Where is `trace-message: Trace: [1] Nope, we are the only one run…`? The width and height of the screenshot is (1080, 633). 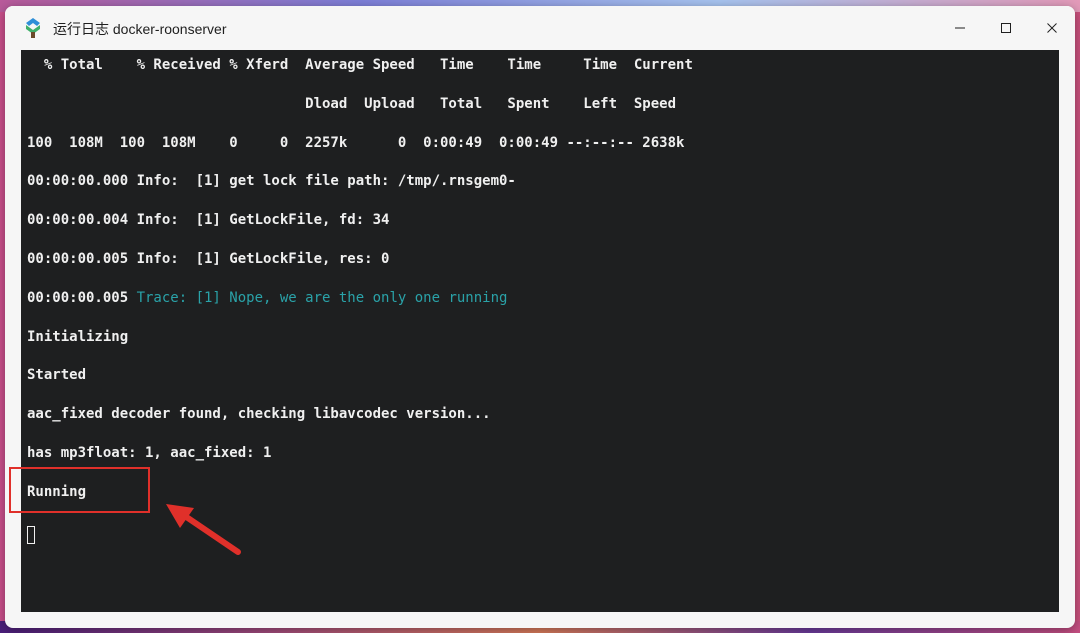 trace-message: Trace: [1] Nope, we are the only one run… is located at coordinates (322, 297).